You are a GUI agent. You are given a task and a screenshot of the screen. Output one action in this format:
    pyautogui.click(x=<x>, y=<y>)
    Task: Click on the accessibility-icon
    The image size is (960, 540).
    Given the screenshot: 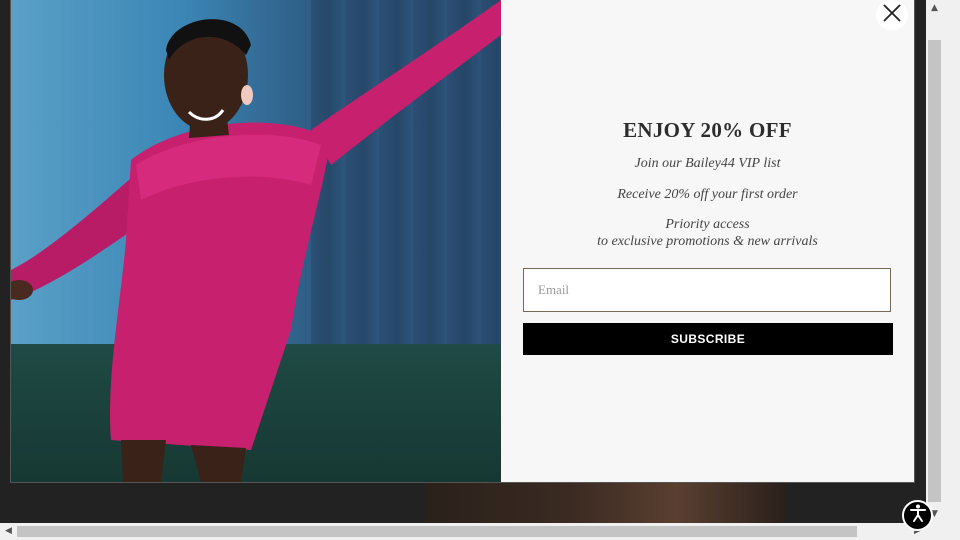 What is the action you would take?
    pyautogui.click(x=918, y=515)
    